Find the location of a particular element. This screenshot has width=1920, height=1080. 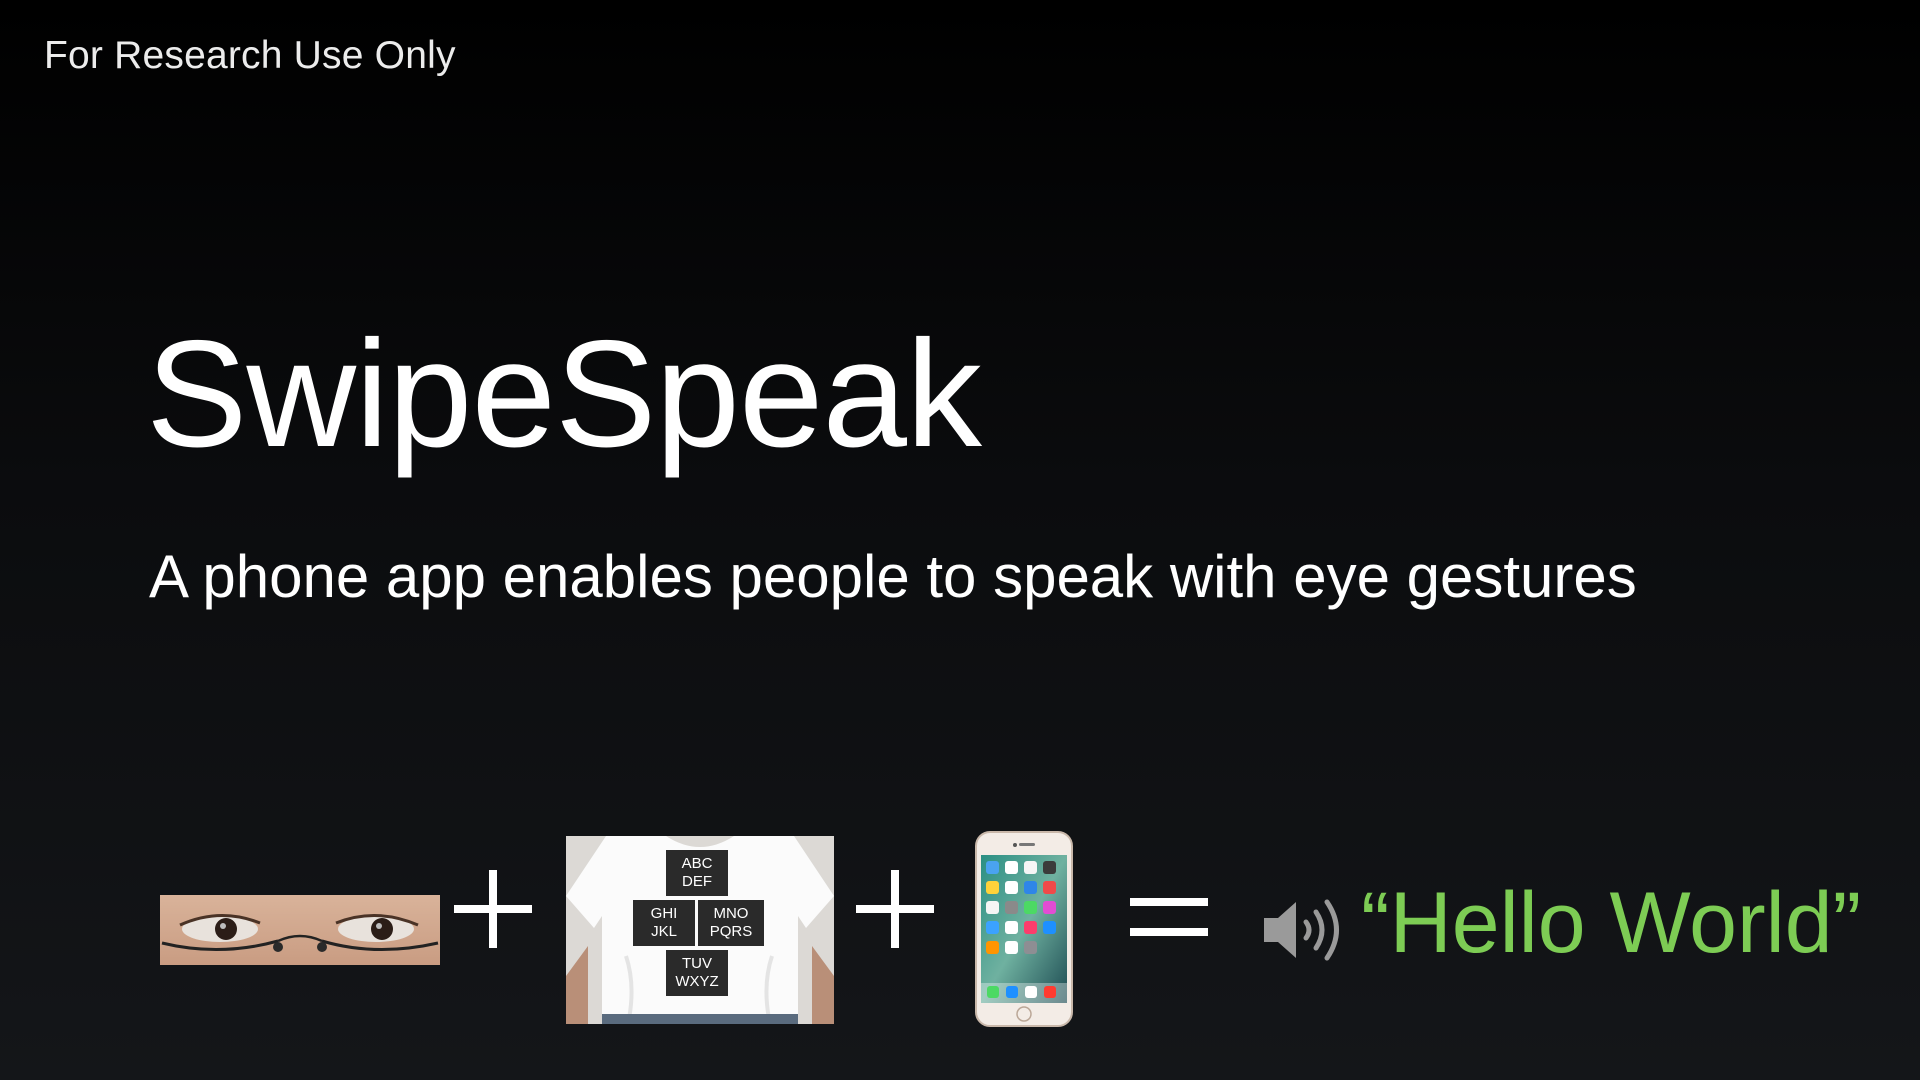

slide-title: SwipeSpeak is located at coordinates (564, 394).